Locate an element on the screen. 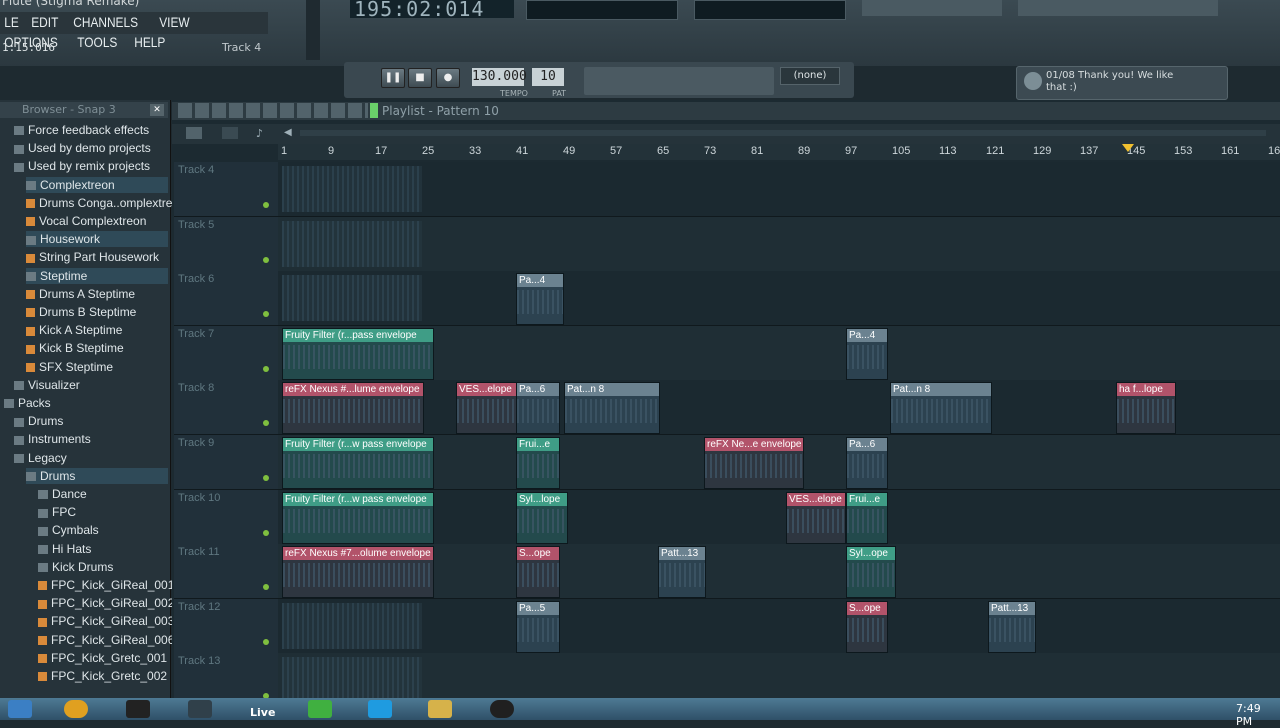  shortcut-buttons is located at coordinates (932, 8).